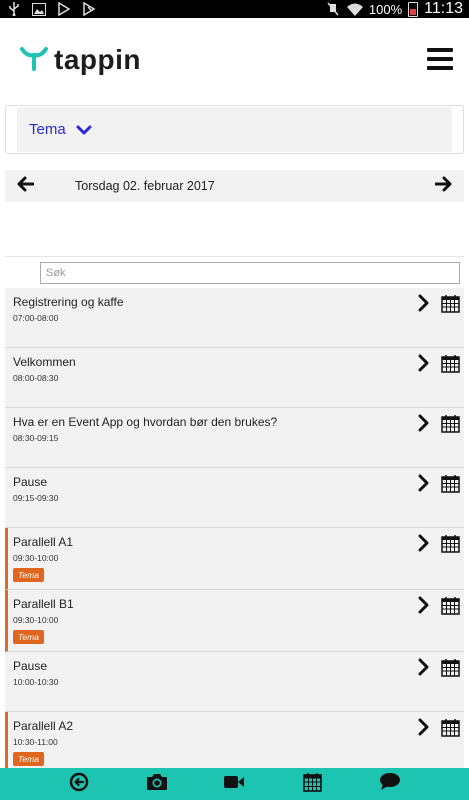  What do you see at coordinates (35, 742) in the screenshot?
I see `agenda-item-time: 10:30-11:00` at bounding box center [35, 742].